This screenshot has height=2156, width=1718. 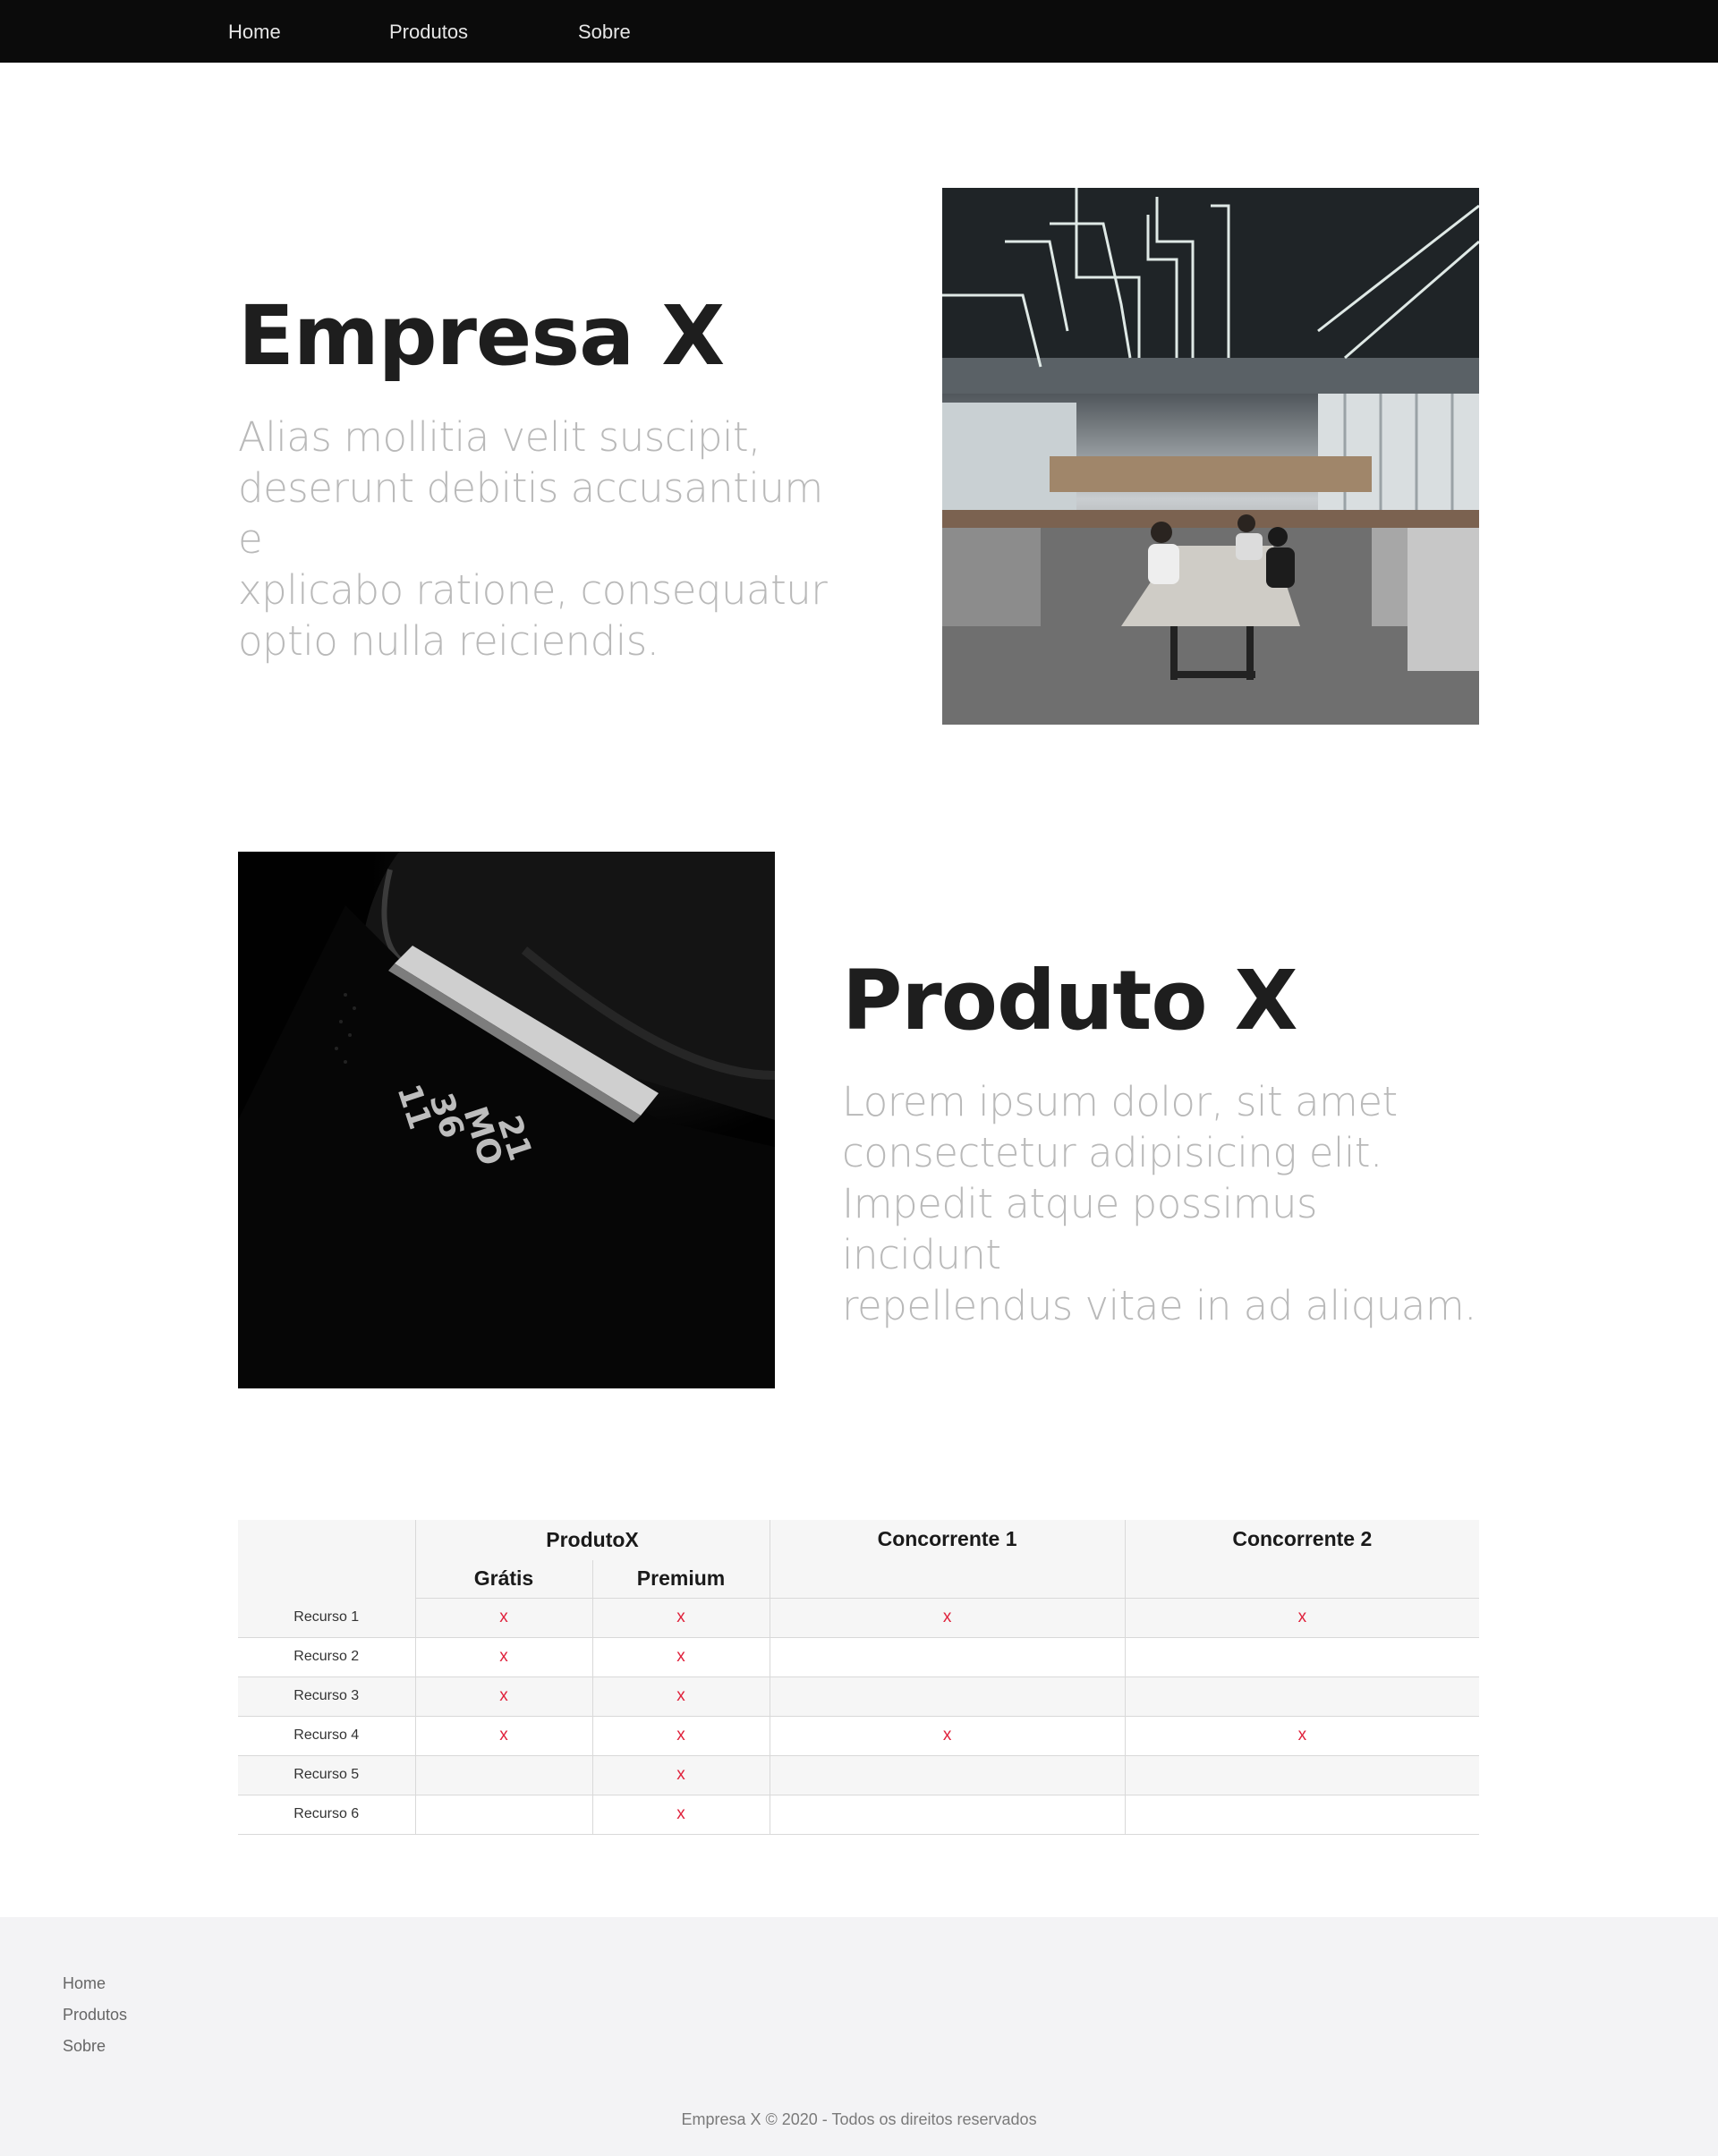 I want to click on product-description-line: Impedit atque possimus incidunt, so click(x=1079, y=1229).